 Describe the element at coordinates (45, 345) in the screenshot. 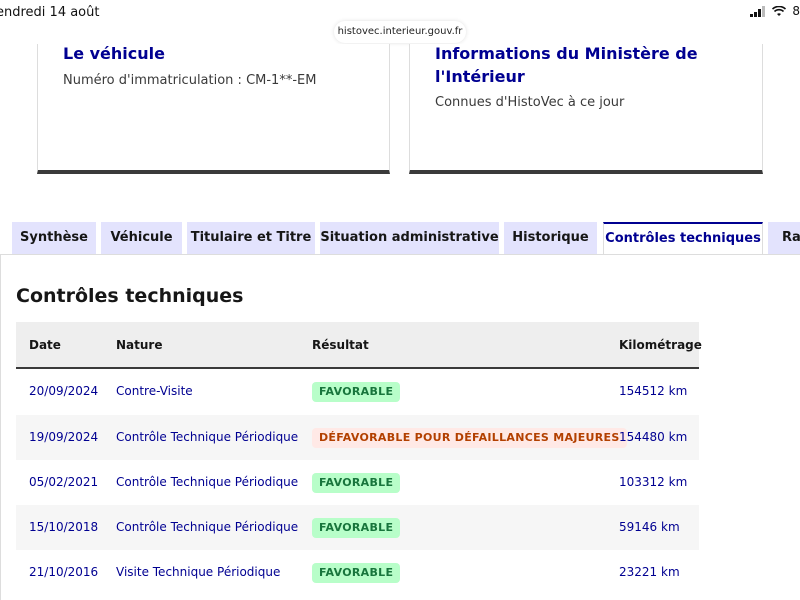

I see `header-date: Date` at that location.